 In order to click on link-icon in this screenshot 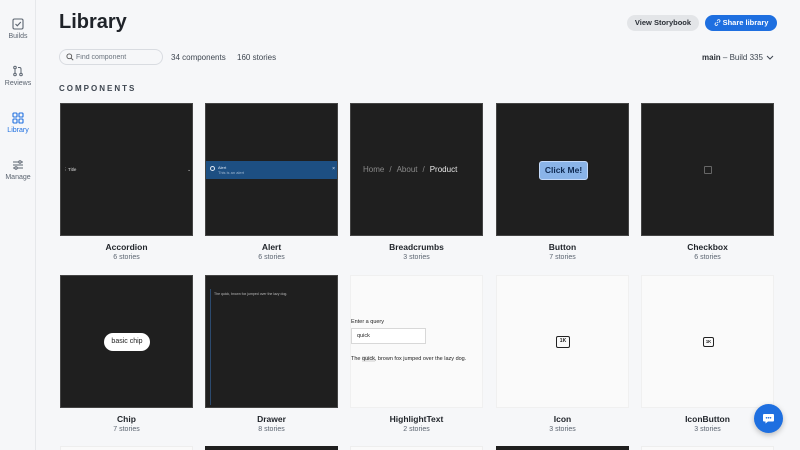, I will do `click(717, 22)`.